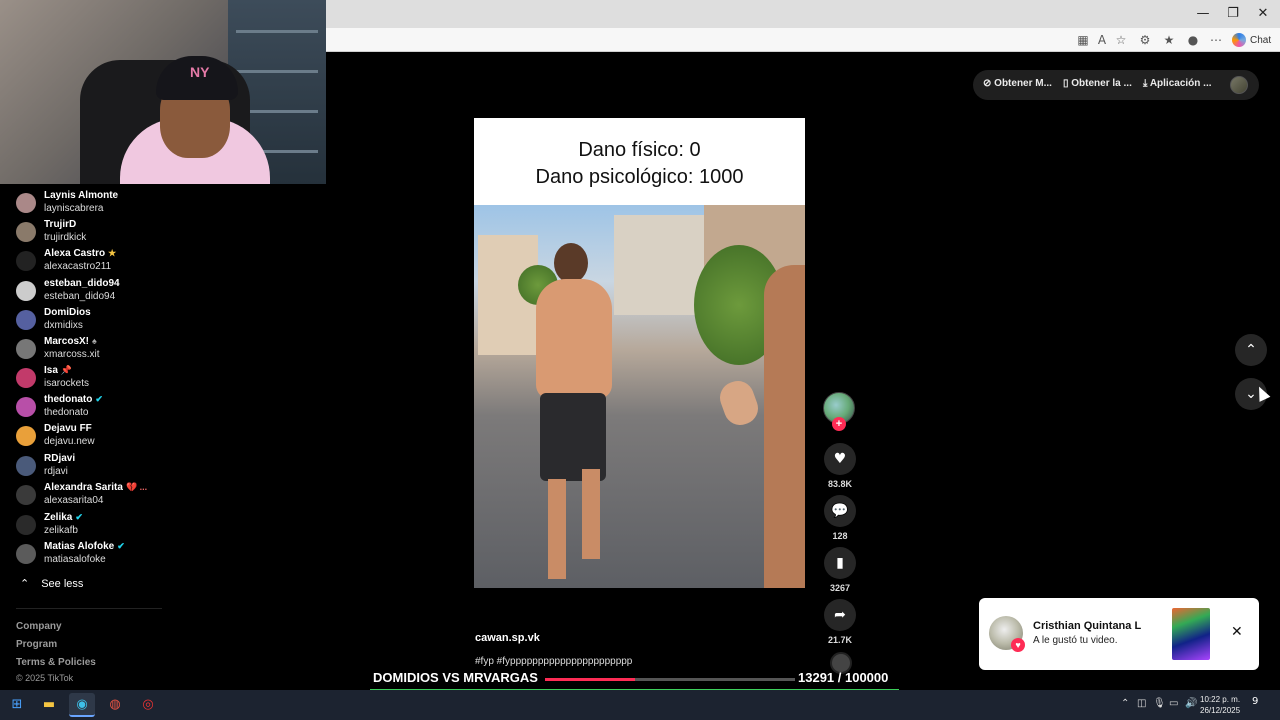 This screenshot has height=720, width=1280. I want to click on stream-overlay-fill, so click(590, 679).